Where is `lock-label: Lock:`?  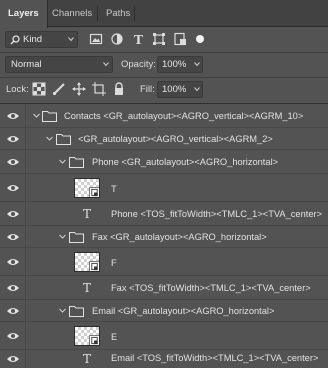
lock-label: Lock: is located at coordinates (17, 89).